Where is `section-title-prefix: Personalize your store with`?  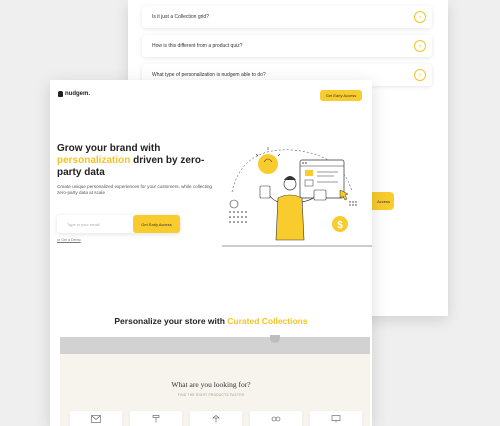 section-title-prefix: Personalize your store with is located at coordinates (169, 321).